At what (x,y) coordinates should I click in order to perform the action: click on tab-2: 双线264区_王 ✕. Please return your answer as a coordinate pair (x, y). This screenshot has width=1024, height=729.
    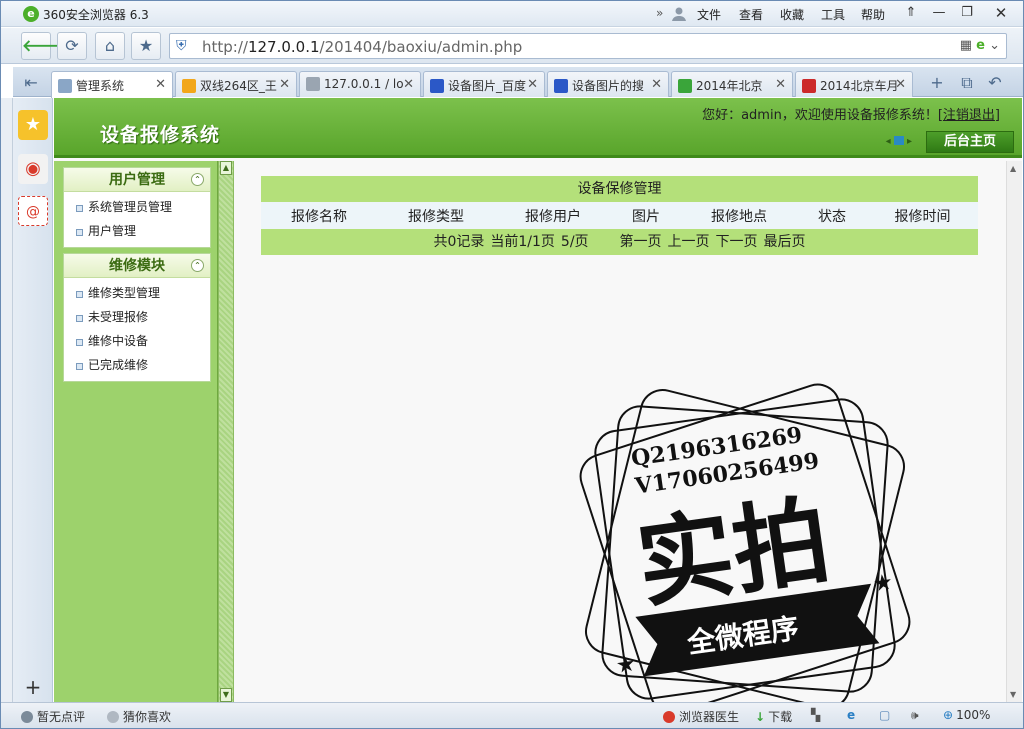
    Looking at the image, I should click on (236, 84).